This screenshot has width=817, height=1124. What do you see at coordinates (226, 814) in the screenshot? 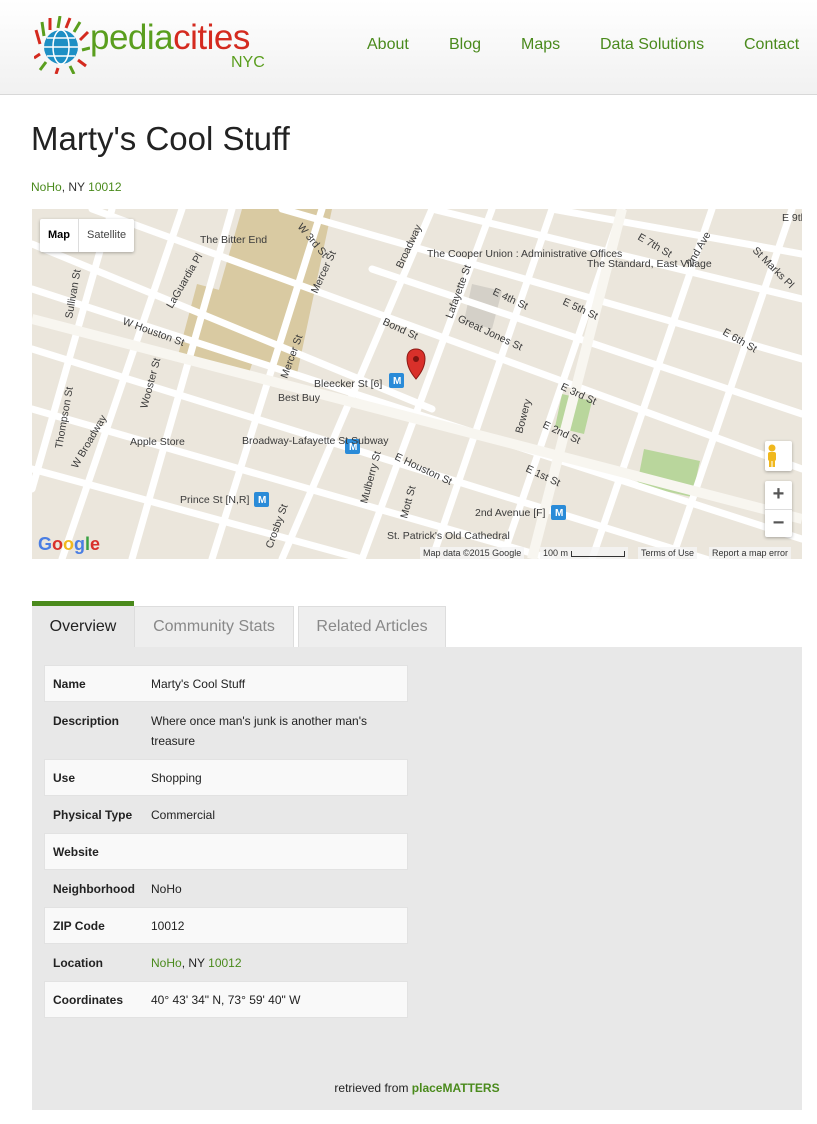
I see `table-row: Physical Type Commercial` at bounding box center [226, 814].